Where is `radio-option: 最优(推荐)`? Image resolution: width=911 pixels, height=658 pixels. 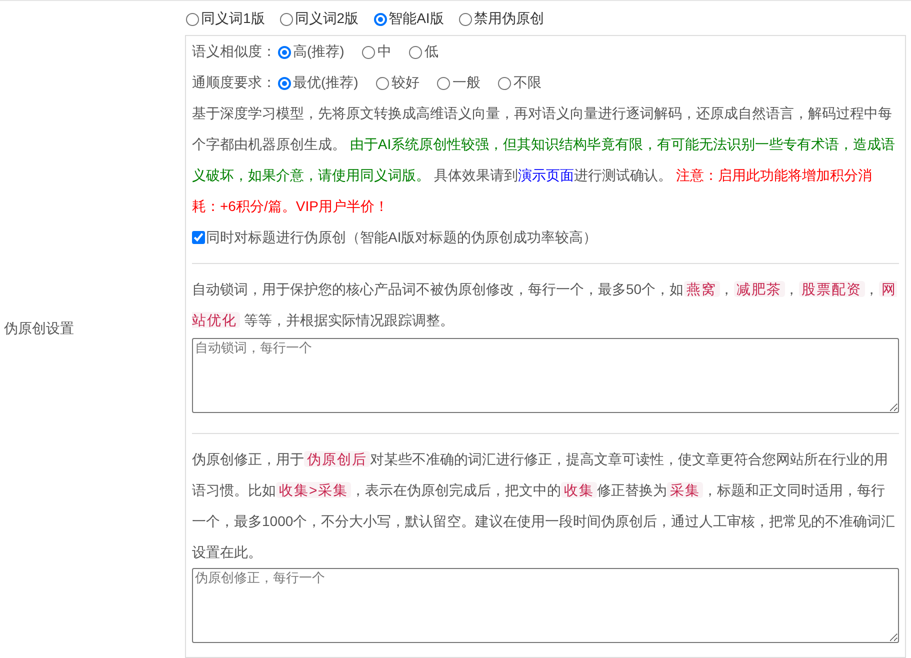 radio-option: 最优(推荐) is located at coordinates (318, 82).